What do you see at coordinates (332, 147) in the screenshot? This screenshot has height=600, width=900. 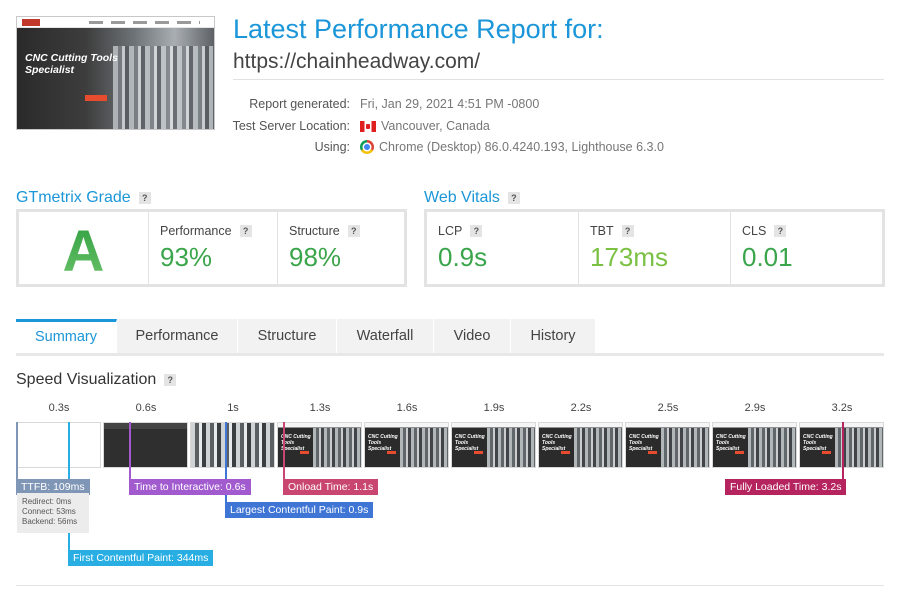 I see `meta-label: Using:` at bounding box center [332, 147].